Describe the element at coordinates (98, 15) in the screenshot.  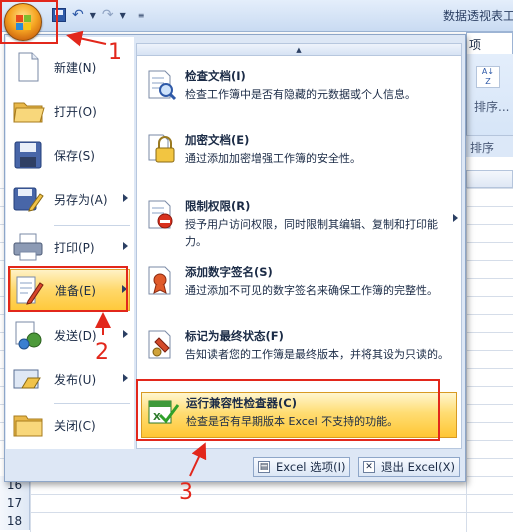
I see `quick-access-toolbar: ↶ ▼ ↷ ▼ ≡` at that location.